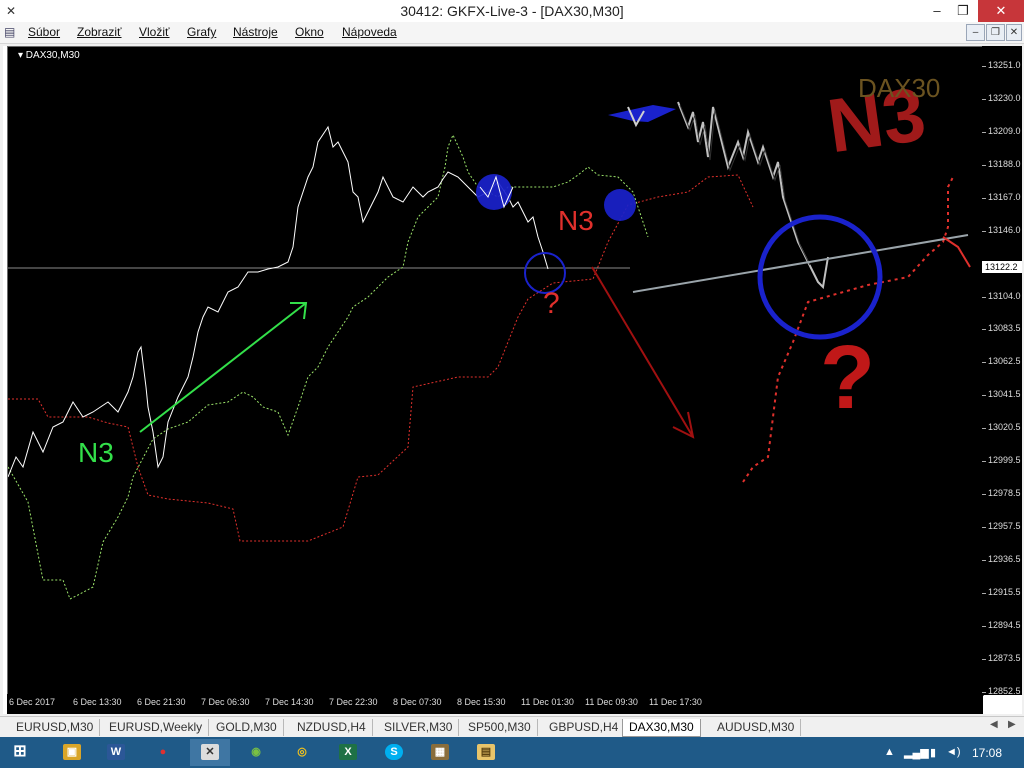 This screenshot has height=768, width=1024. I want to click on folder-icon: ▤, so click(486, 752).